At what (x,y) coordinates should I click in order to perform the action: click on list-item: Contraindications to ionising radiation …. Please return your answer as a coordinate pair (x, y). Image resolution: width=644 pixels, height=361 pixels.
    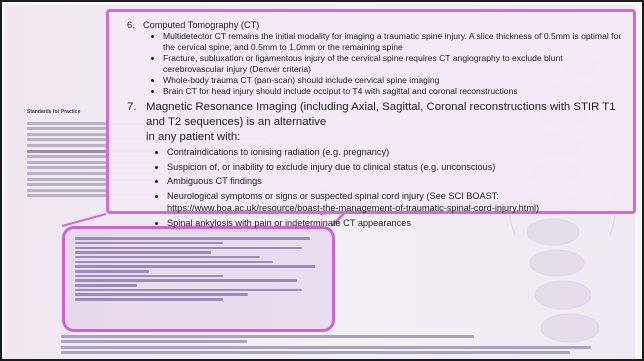
    Looking at the image, I should click on (395, 152).